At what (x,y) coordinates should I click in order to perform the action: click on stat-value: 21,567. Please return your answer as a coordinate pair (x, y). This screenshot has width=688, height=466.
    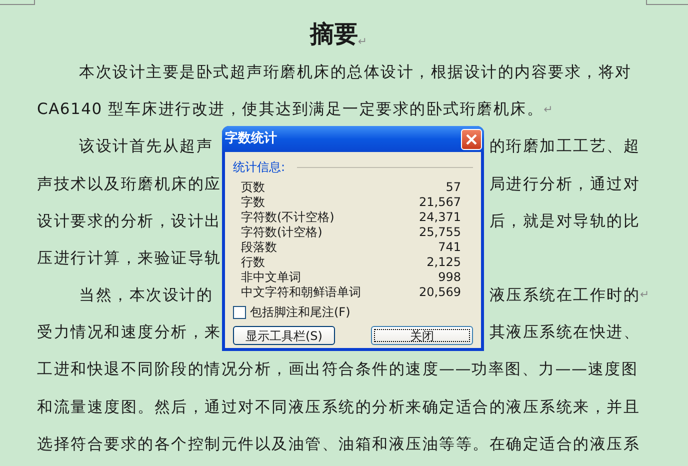
    Looking at the image, I should click on (440, 202).